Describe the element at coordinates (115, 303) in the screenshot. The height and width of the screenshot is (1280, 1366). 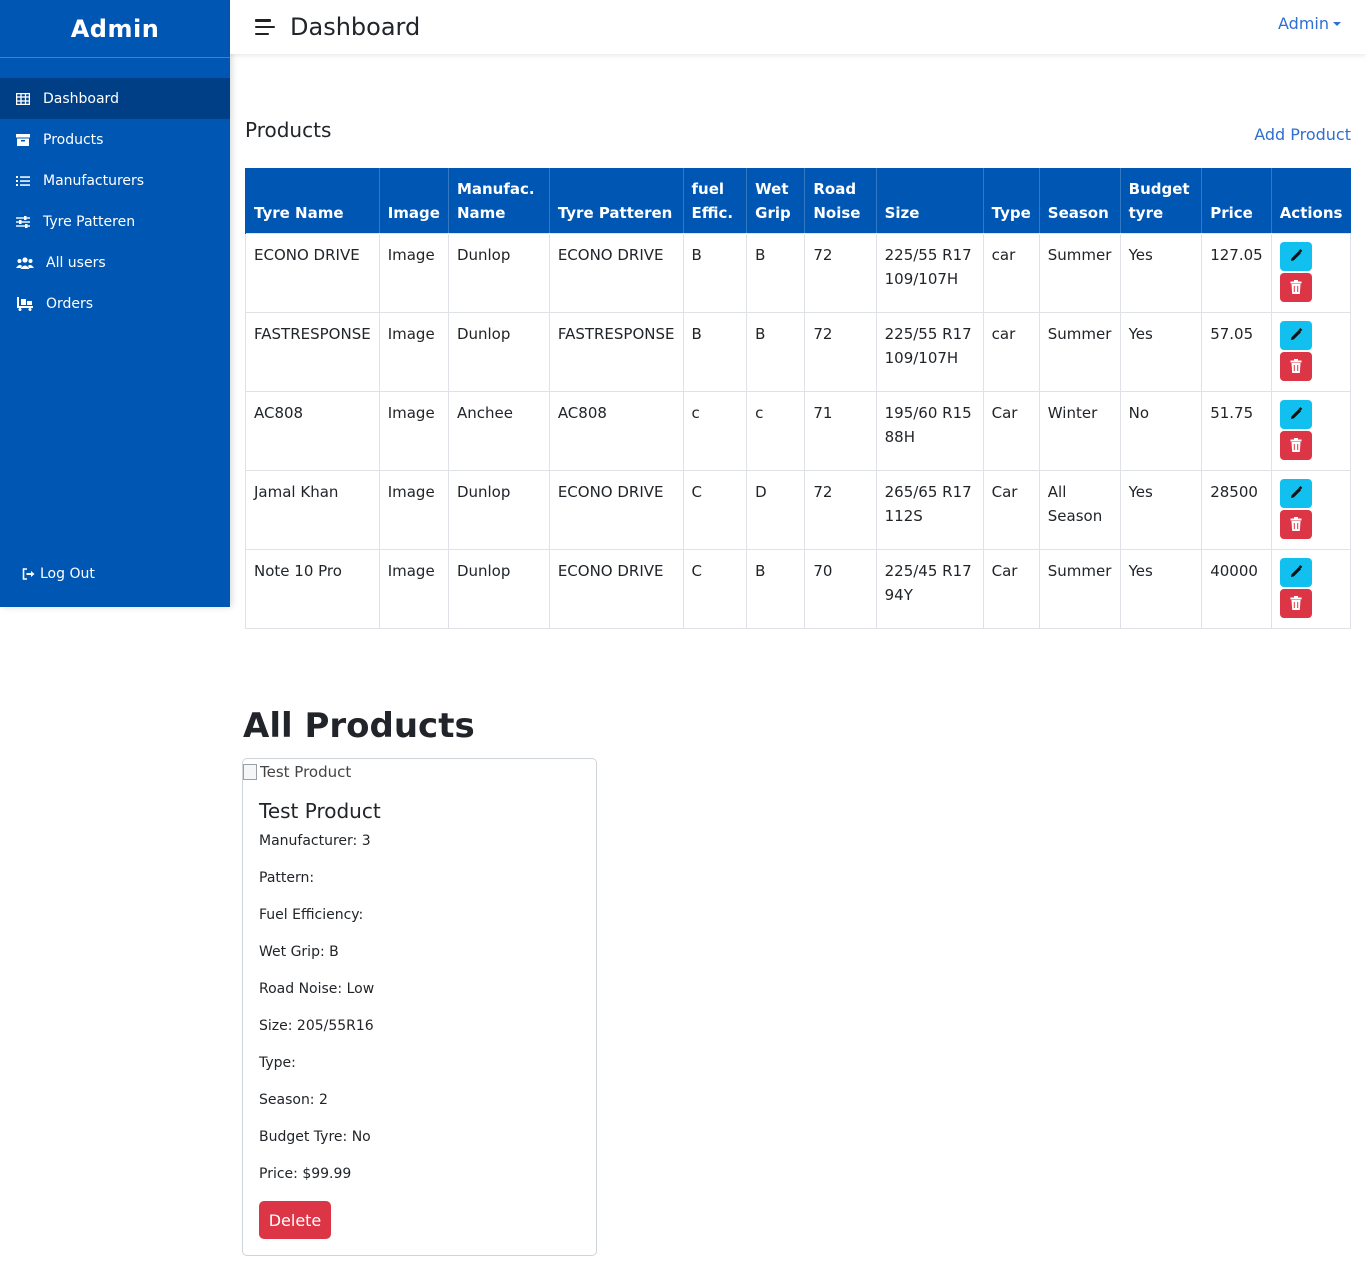
I see `sidebar-item-orders: Orders` at that location.